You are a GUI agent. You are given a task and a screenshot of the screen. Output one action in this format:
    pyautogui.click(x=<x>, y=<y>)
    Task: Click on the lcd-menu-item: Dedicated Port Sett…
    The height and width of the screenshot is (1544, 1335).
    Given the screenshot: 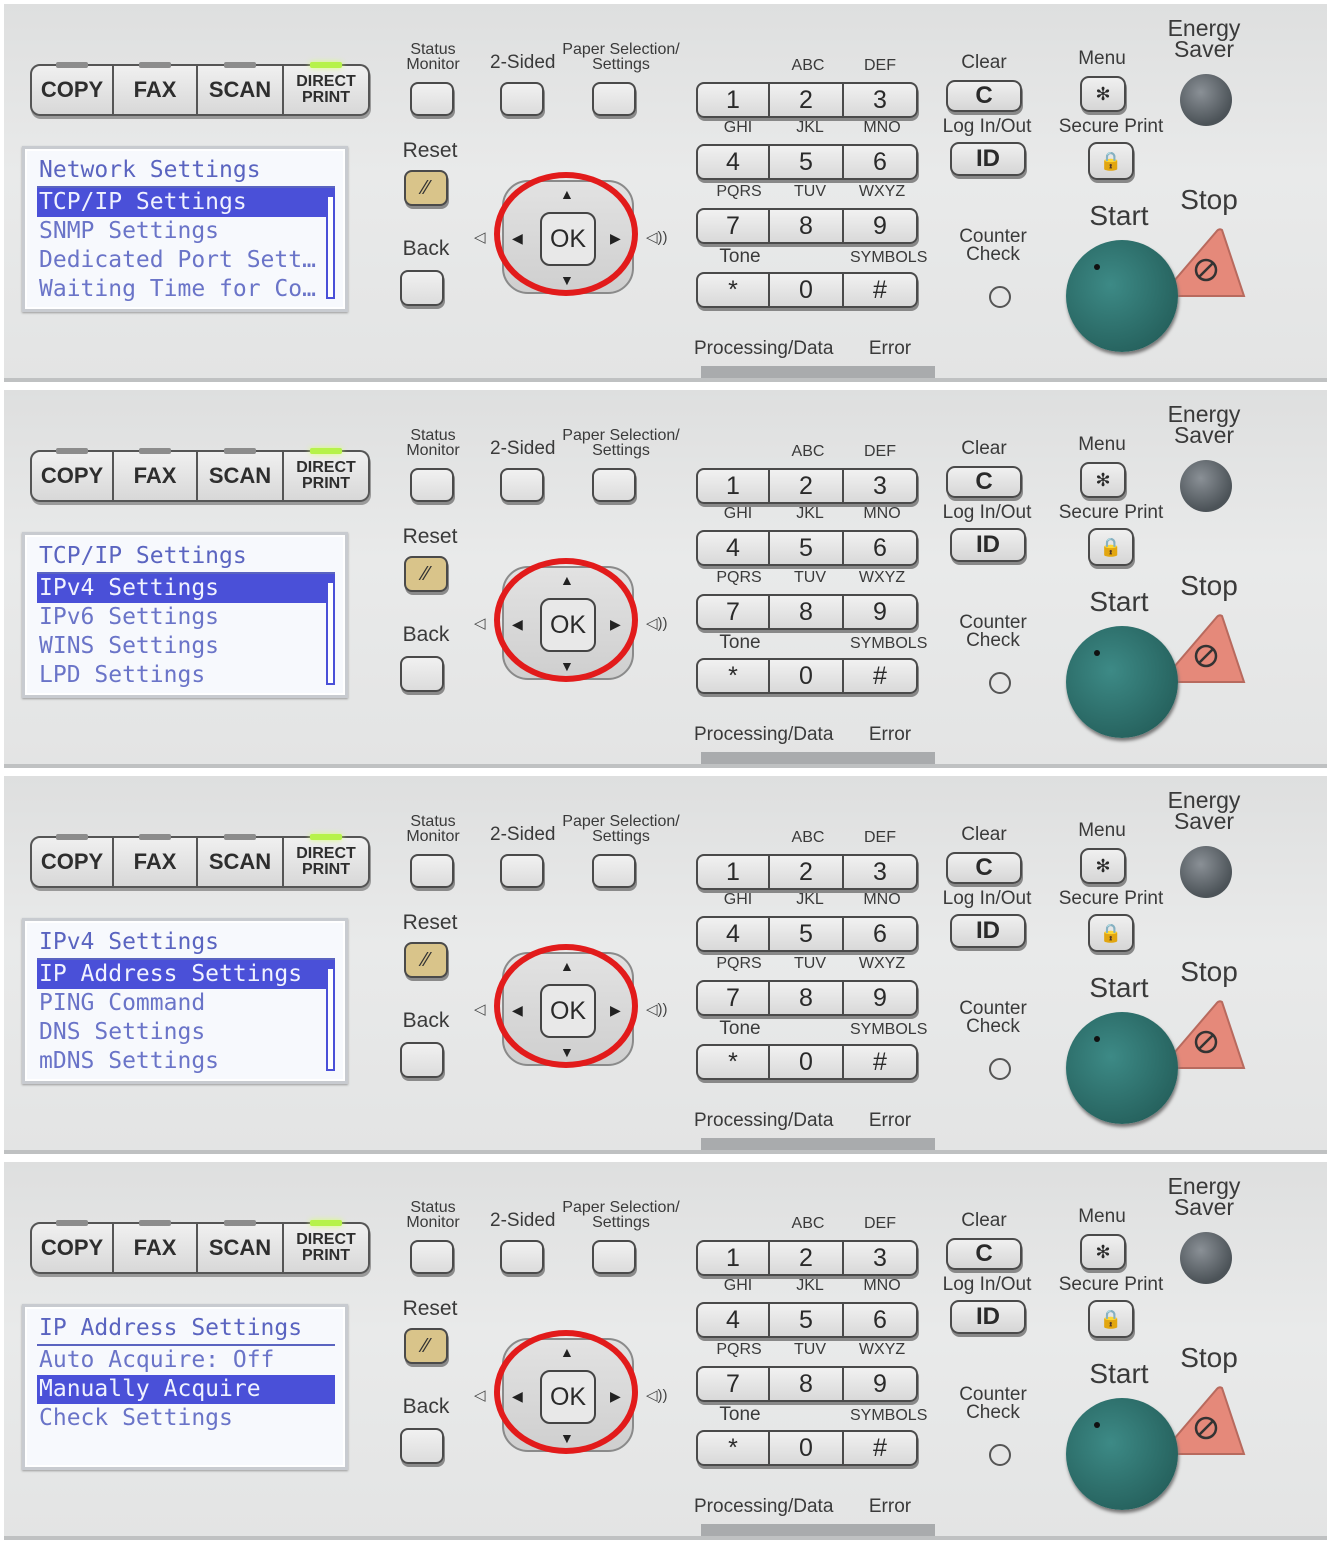 What is the action you would take?
    pyautogui.click(x=186, y=260)
    